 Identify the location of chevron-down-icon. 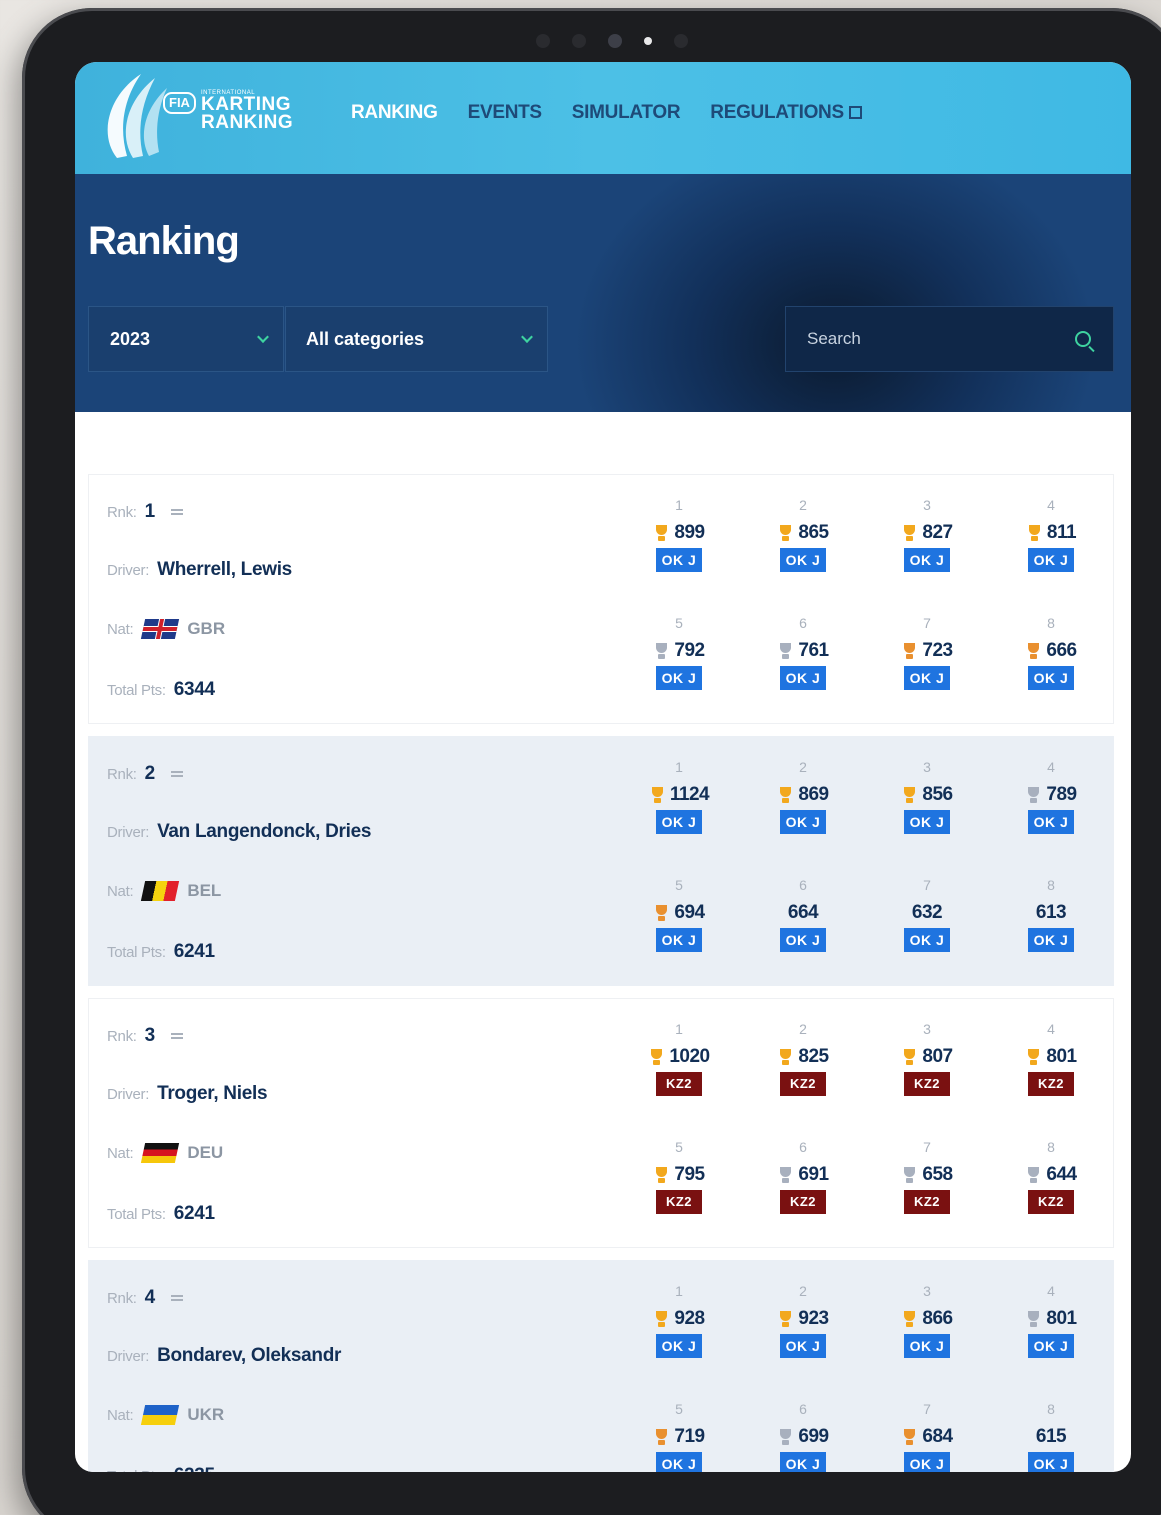
(527, 337).